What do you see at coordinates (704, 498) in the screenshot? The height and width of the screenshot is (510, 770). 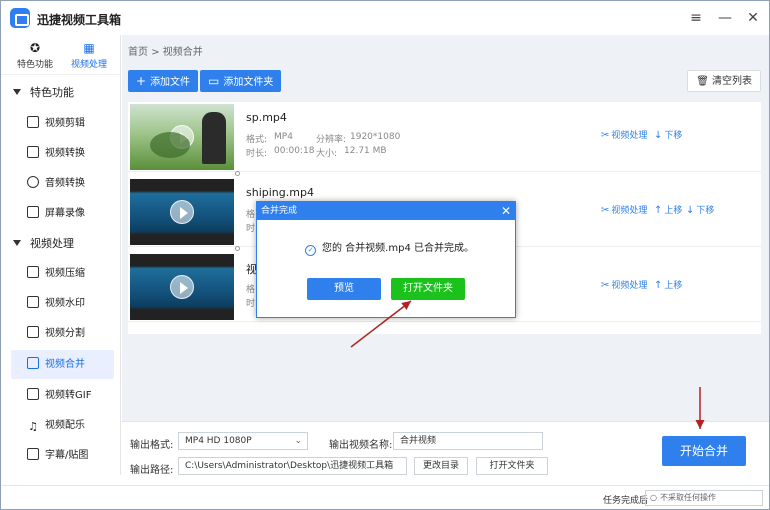 I see `after-task-select: ○ 不采取任何操作` at bounding box center [704, 498].